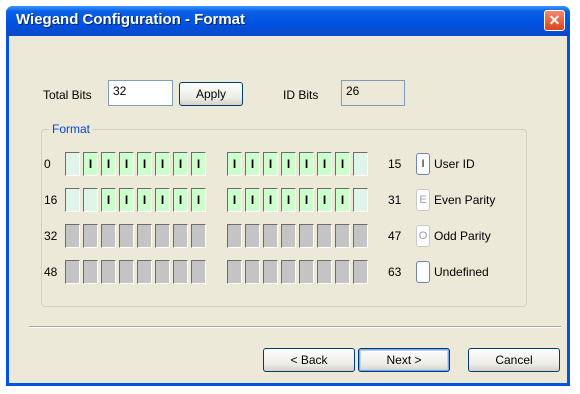  I want to click on row-start-index: 16, so click(51, 200).